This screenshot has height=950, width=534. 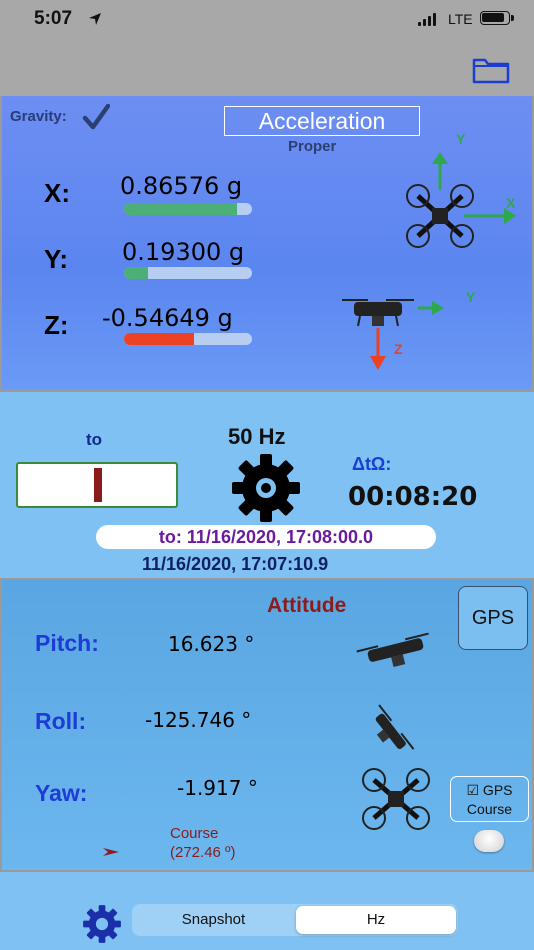 What do you see at coordinates (159, 339) in the screenshot?
I see `axis-z-bar-fill` at bounding box center [159, 339].